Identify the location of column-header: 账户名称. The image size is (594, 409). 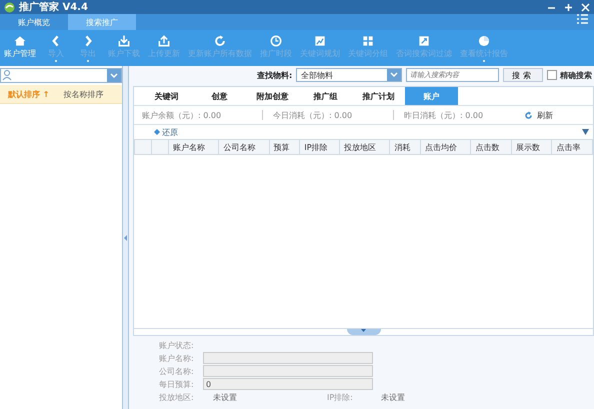
(193, 147).